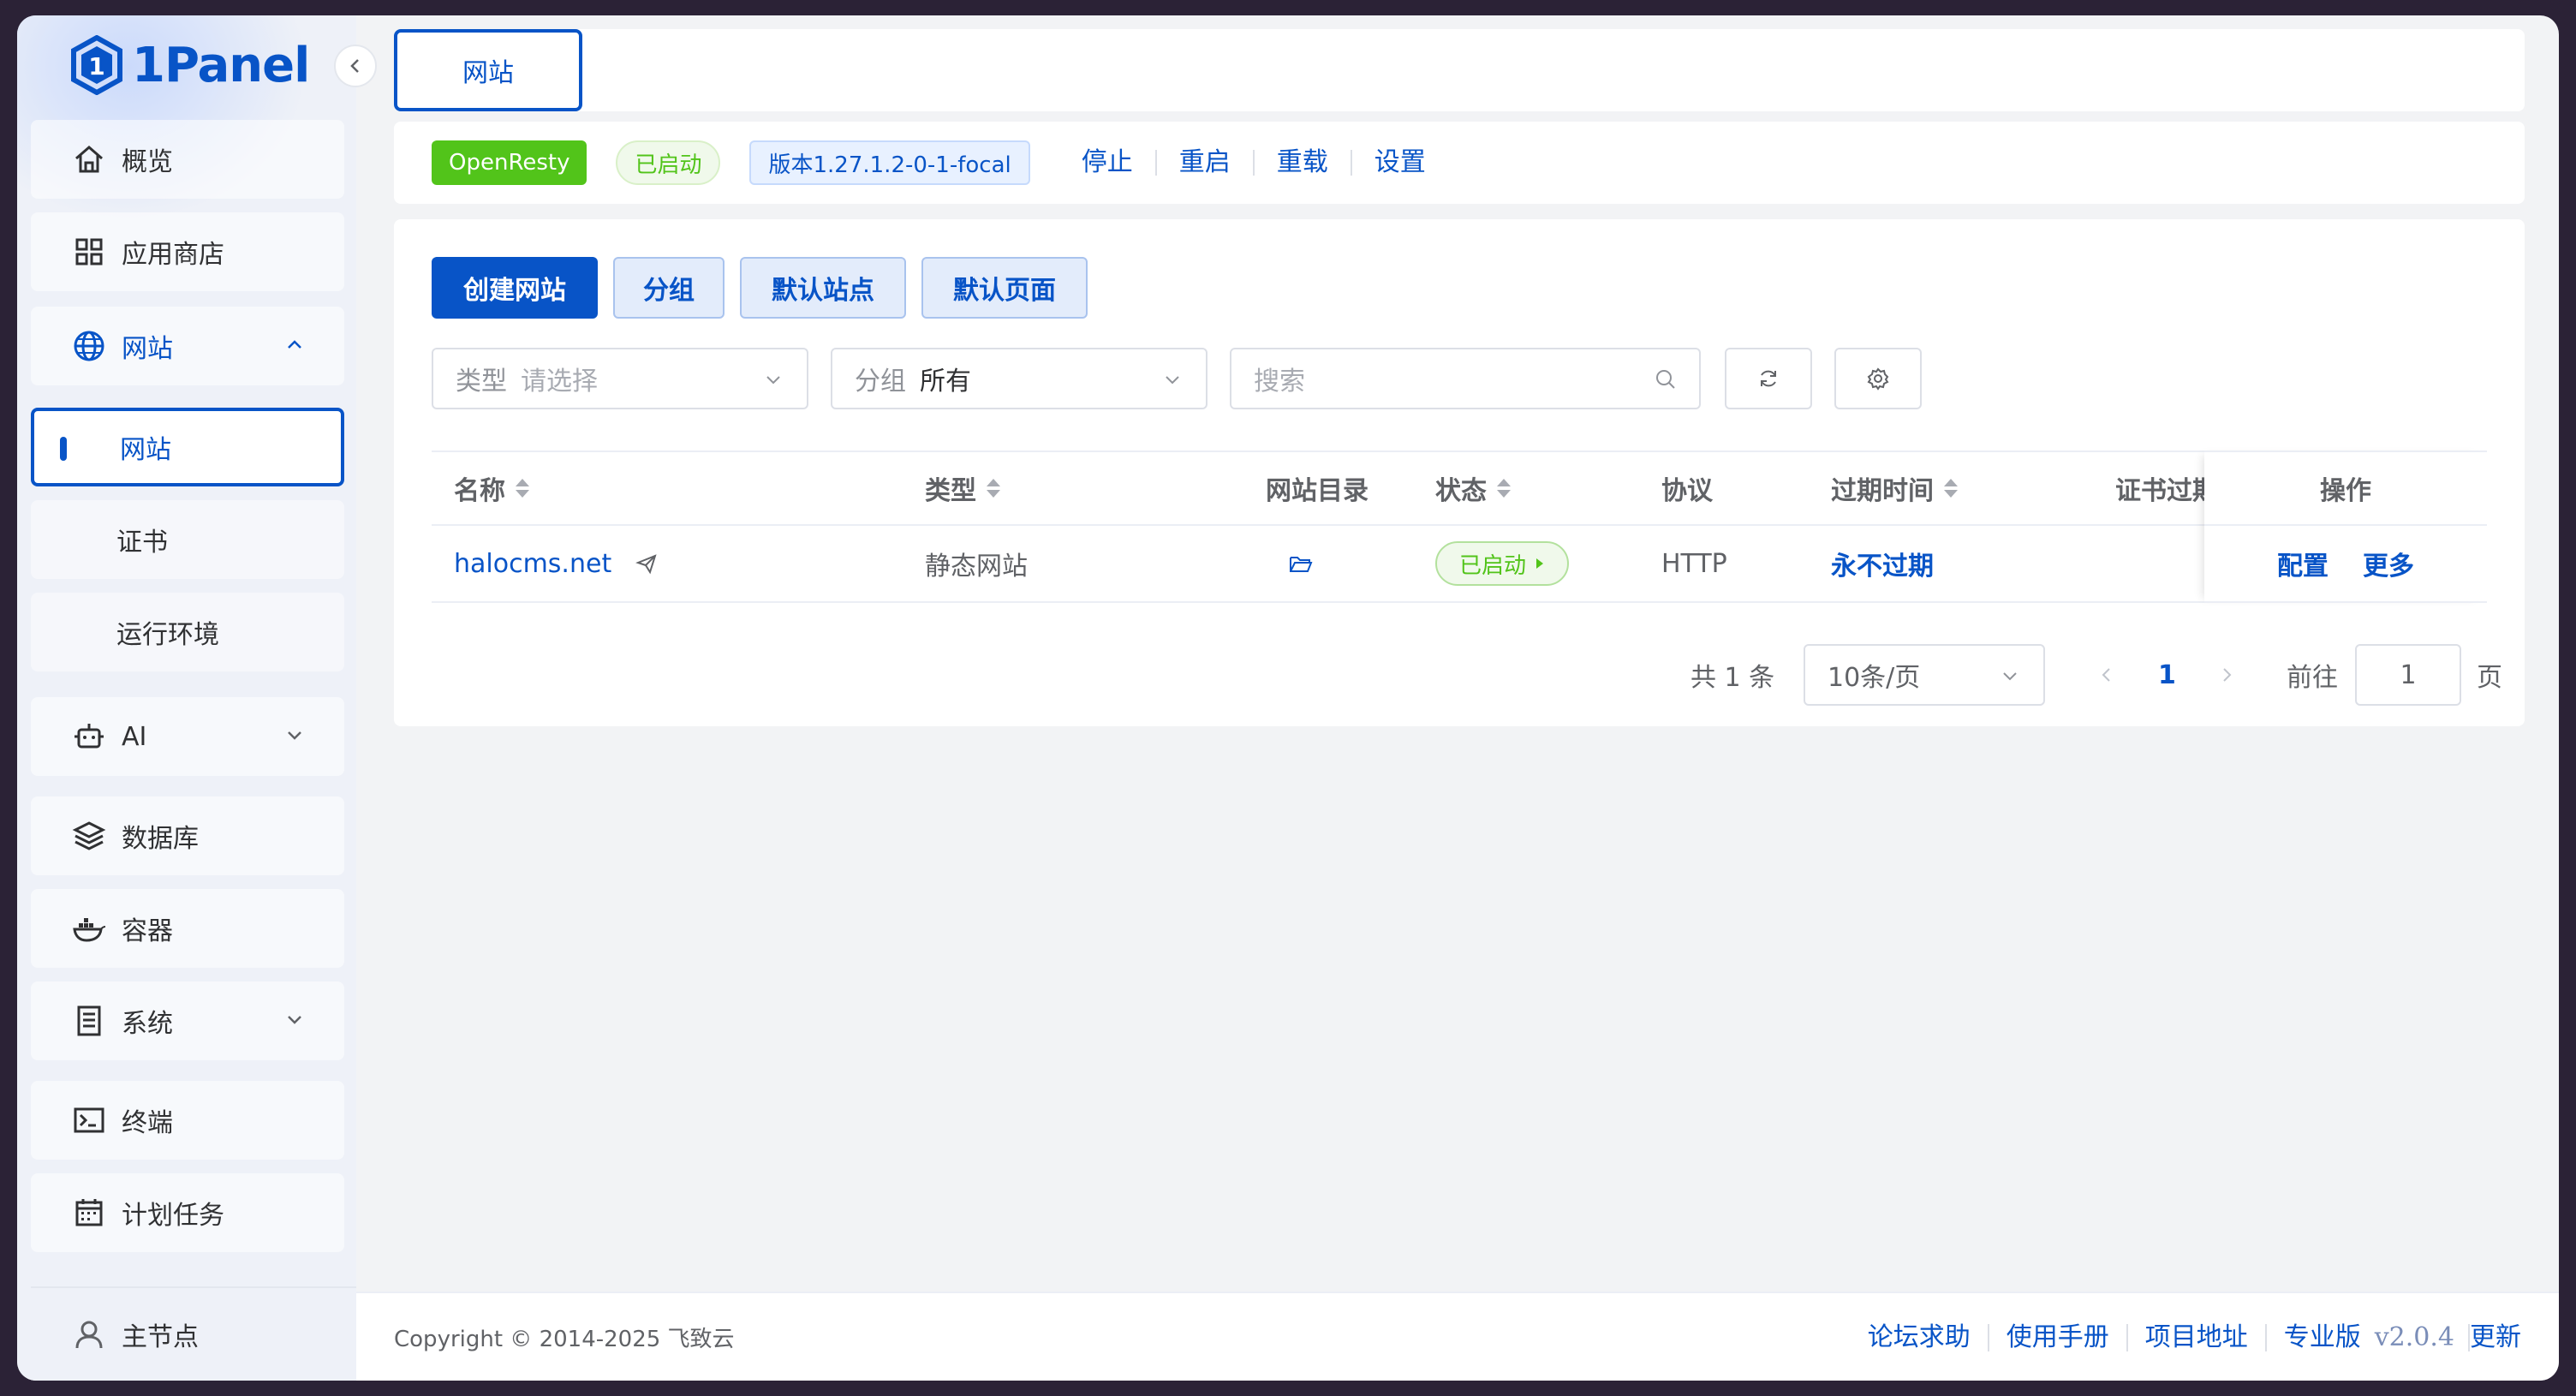 This screenshot has width=2576, height=1396. Describe the element at coordinates (1279, 382) in the screenshot. I see `search-placeholder: 搜索` at that location.